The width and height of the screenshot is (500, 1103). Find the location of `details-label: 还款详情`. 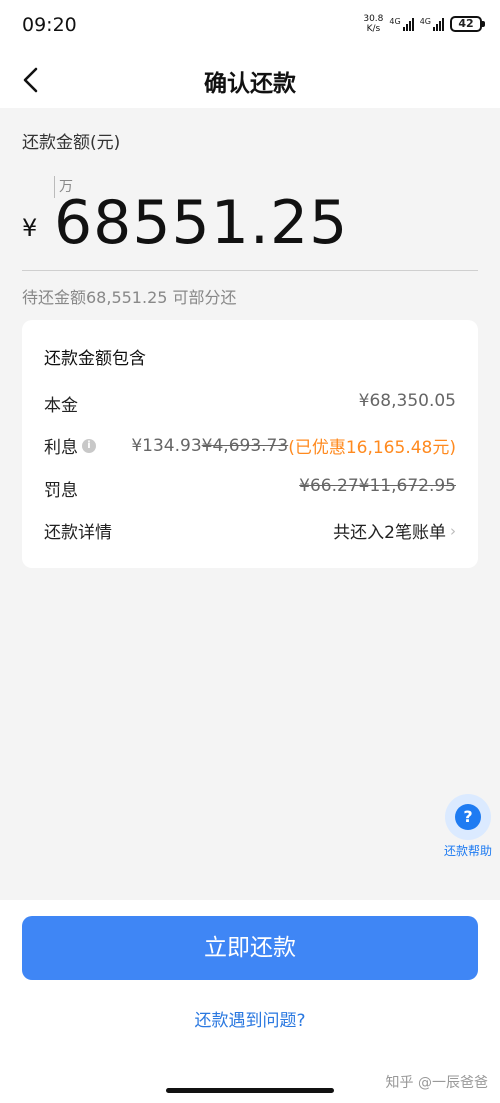

details-label: 还款详情 is located at coordinates (78, 533).